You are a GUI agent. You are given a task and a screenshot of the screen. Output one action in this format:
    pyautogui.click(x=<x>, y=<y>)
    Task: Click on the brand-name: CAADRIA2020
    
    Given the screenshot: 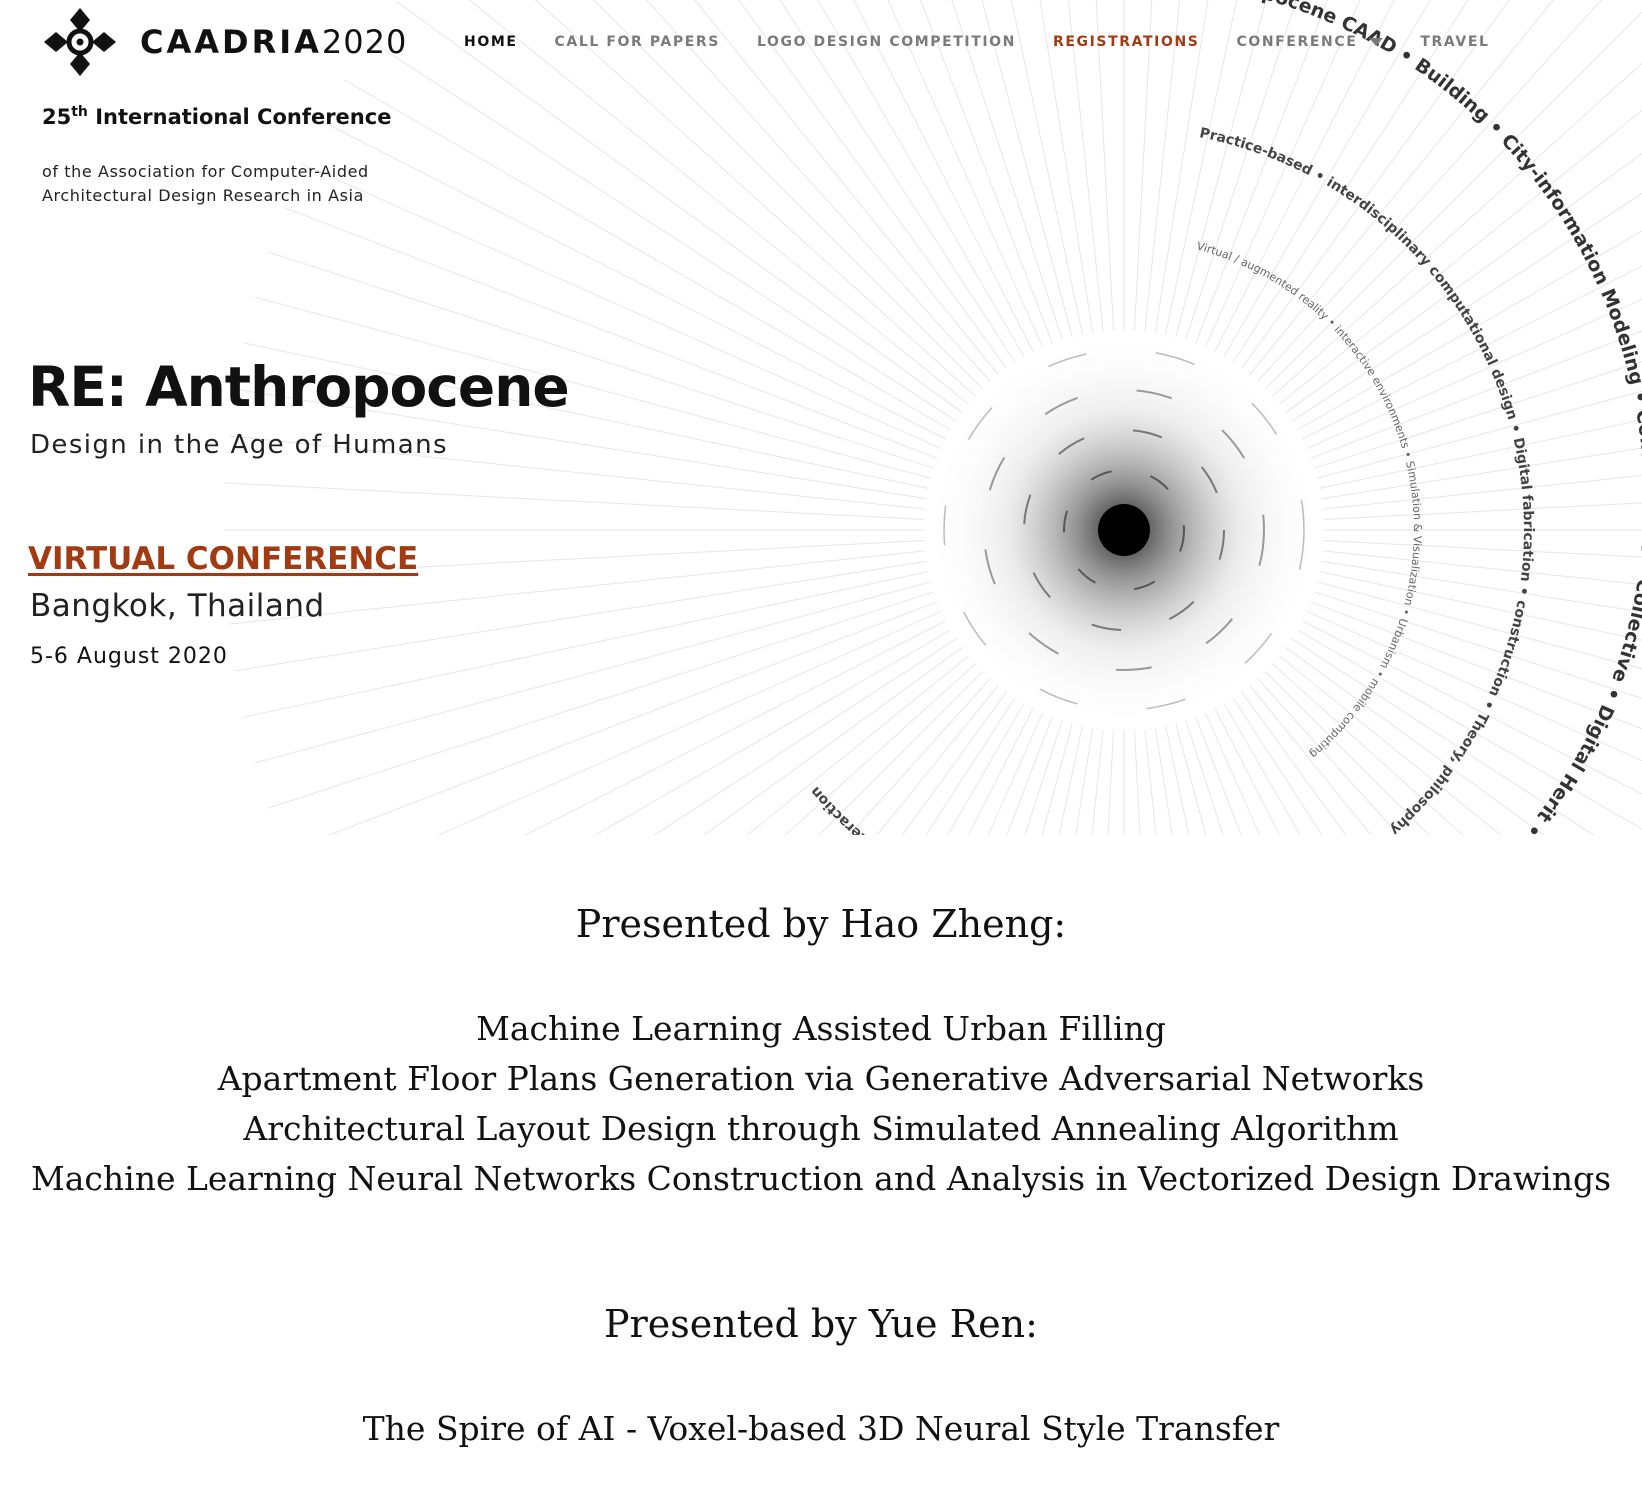 What is the action you would take?
    pyautogui.click(x=274, y=42)
    